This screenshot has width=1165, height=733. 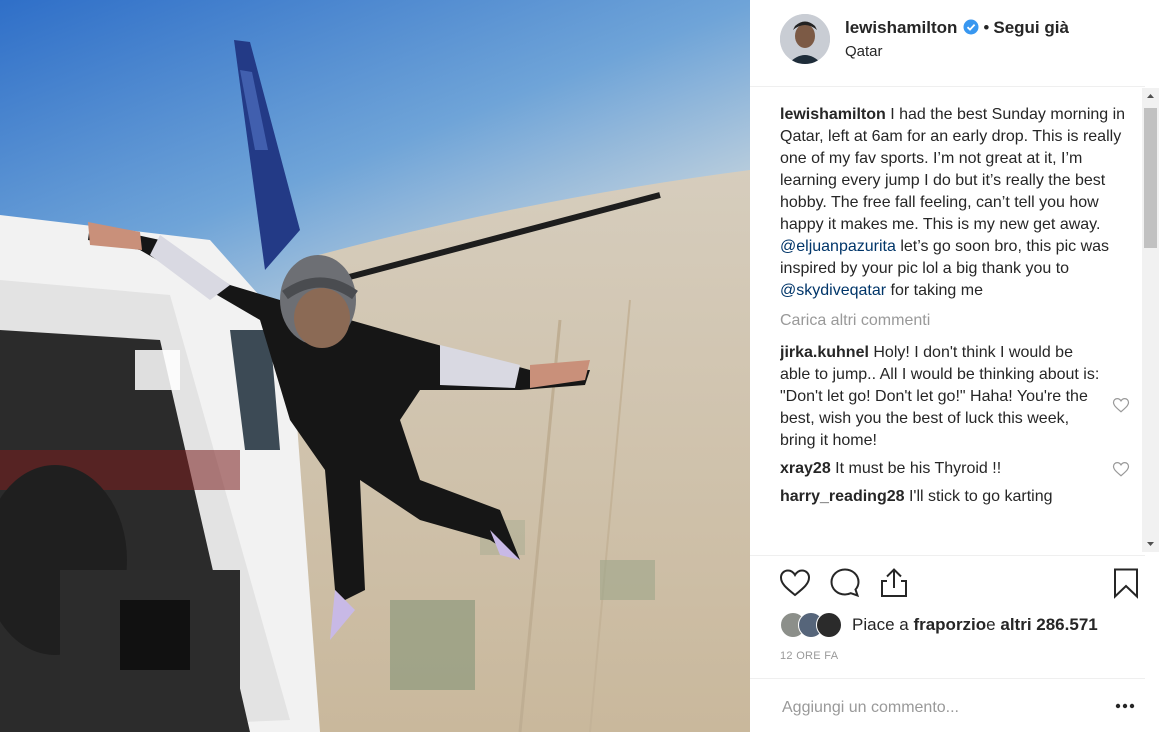 What do you see at coordinates (1031, 27) in the screenshot?
I see `follow-button: Segui già` at bounding box center [1031, 27].